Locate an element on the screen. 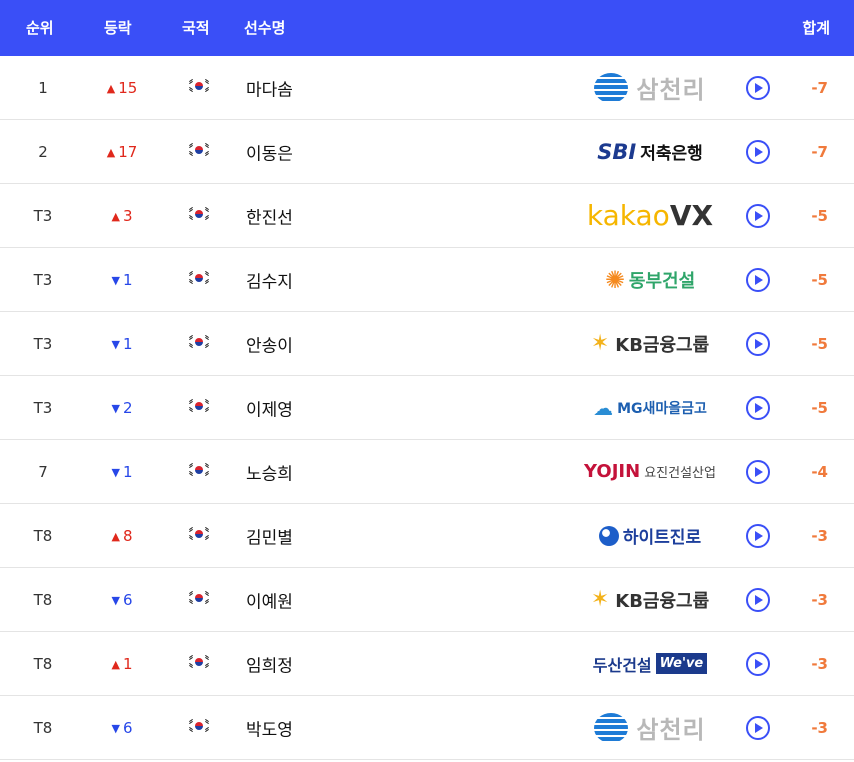 This screenshot has height=762, width=854. movement-cell: ▼ 1 is located at coordinates (122, 280).